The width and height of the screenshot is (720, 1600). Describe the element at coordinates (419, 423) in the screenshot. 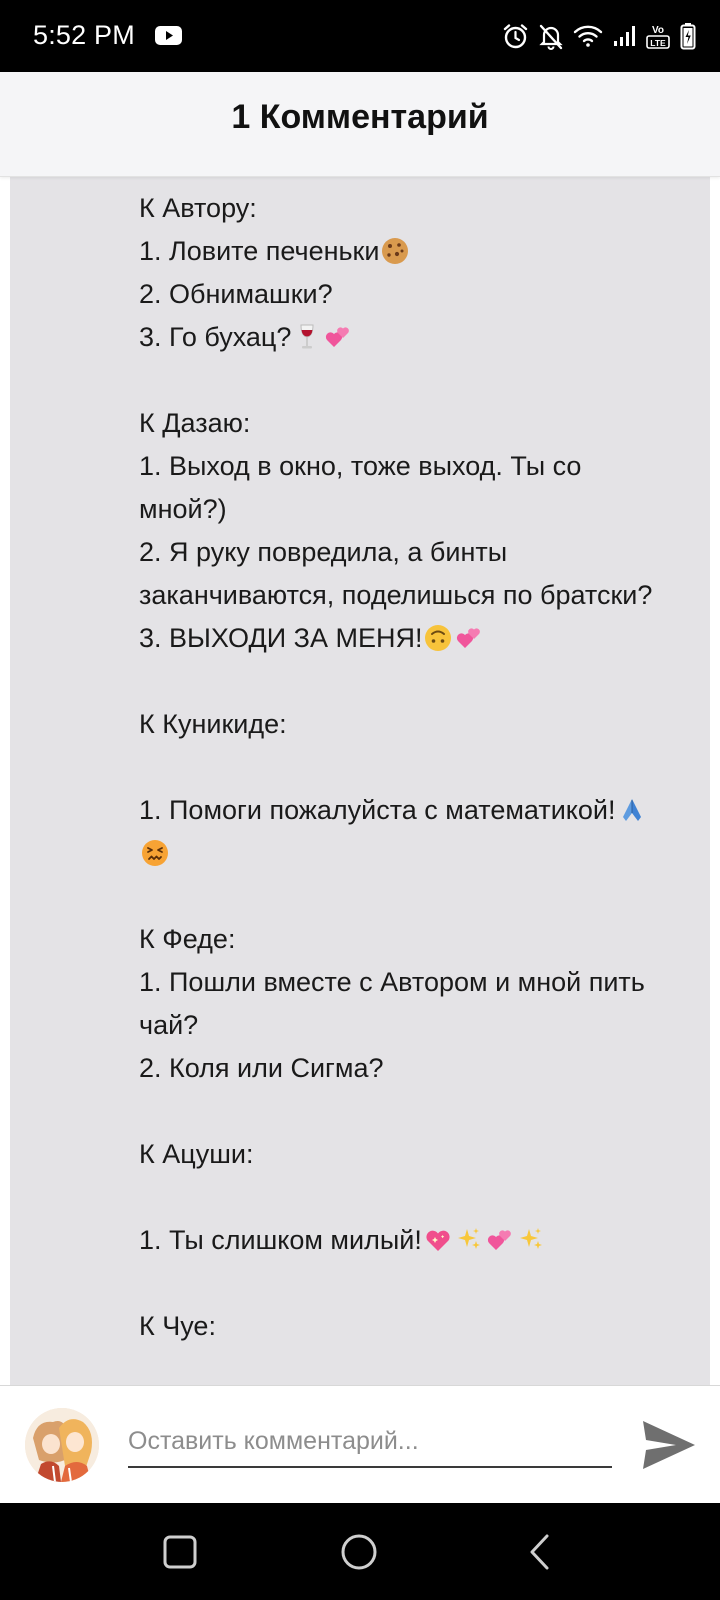

I see `comment-line: К Дазаю:` at that location.